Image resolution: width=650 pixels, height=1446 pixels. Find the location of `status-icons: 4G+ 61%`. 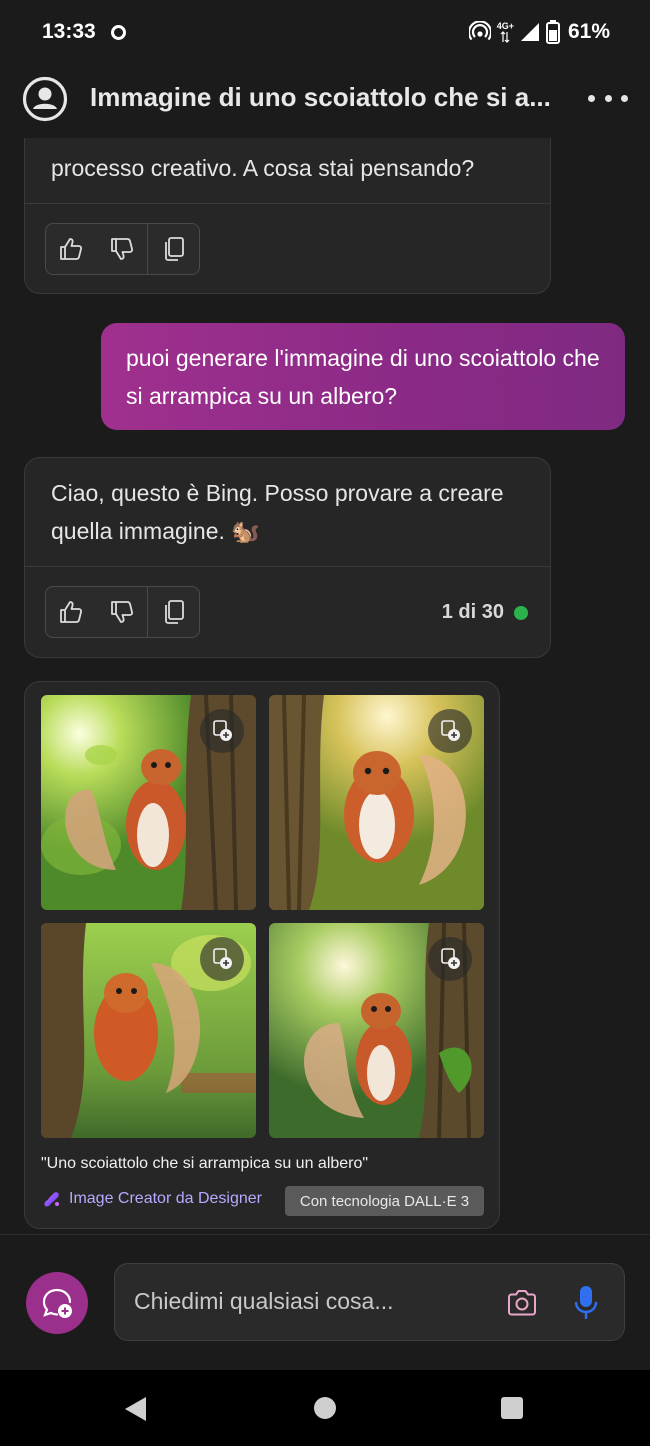

status-icons: 4G+ 61% is located at coordinates (539, 32).